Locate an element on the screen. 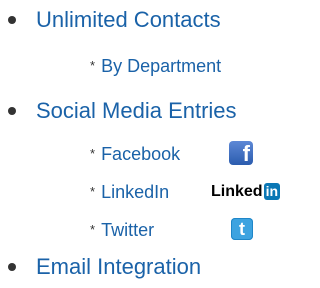  feature-social-media-entries: Social Media Entries is located at coordinates (136, 110).